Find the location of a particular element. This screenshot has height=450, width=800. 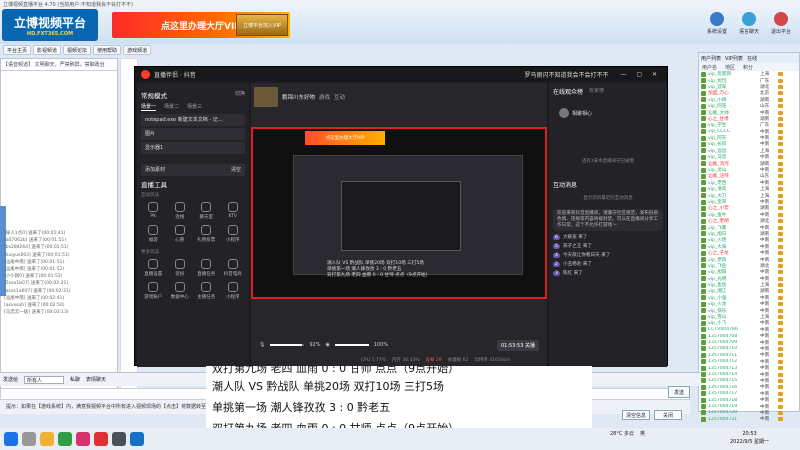

tab-scene-2: 场景二 is located at coordinates (171, 107).